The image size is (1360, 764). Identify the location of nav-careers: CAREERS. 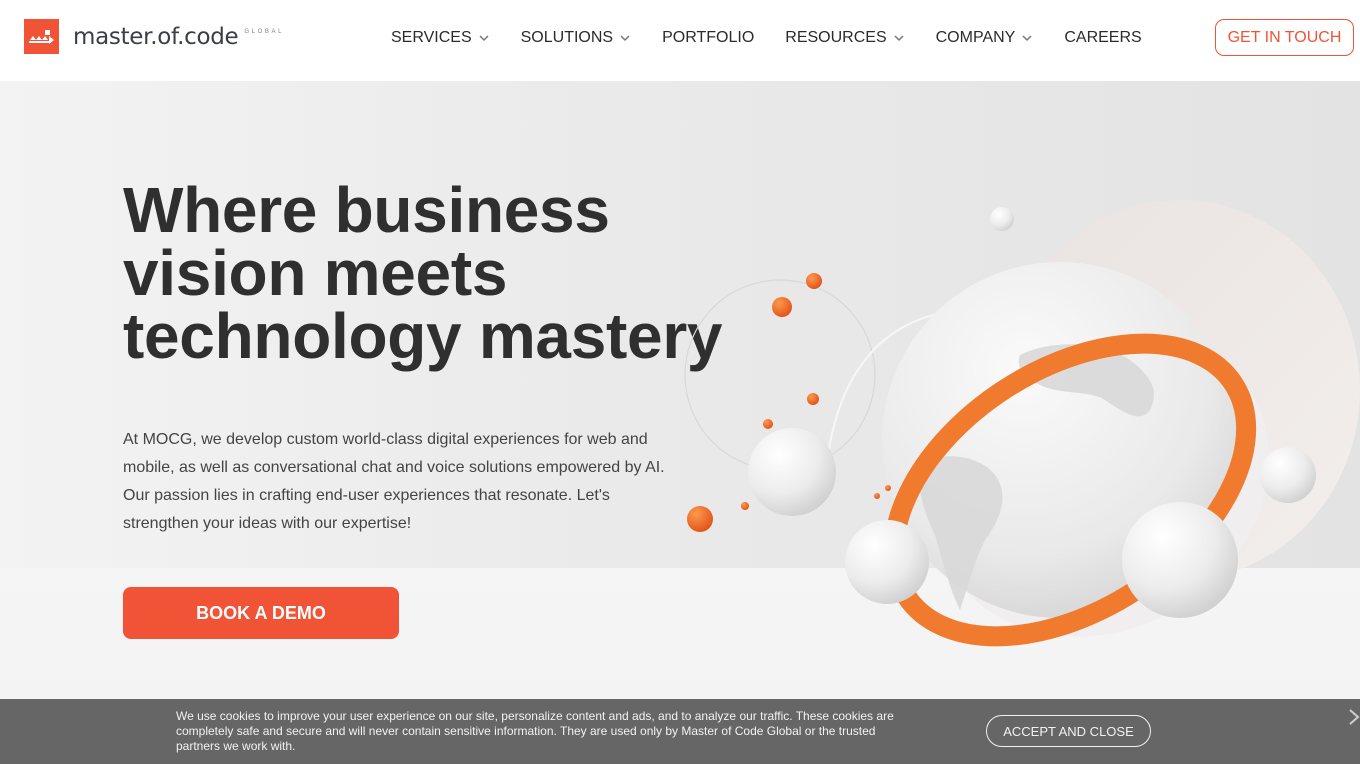
(1102, 38).